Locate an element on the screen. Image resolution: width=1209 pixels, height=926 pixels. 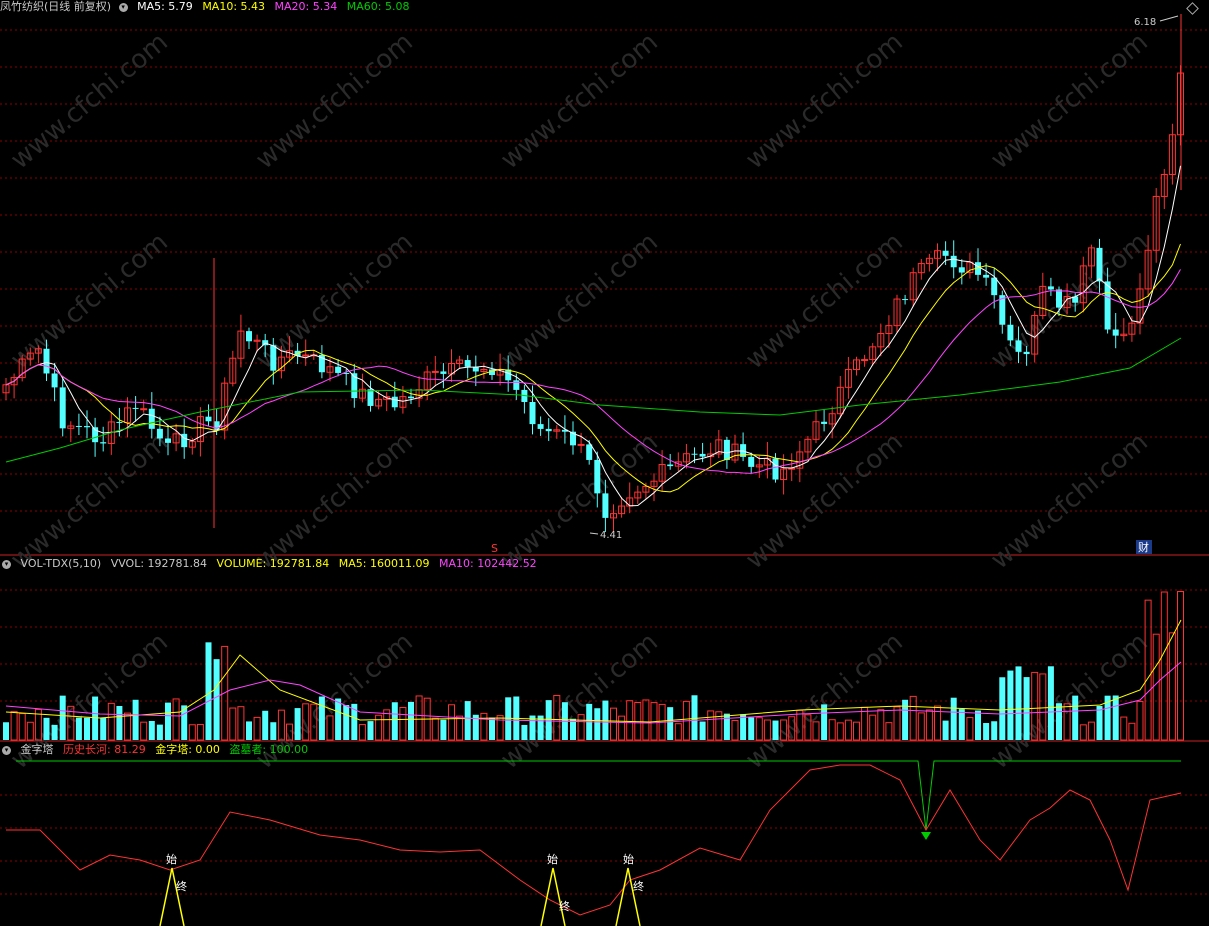
low-price-pointer is located at coordinates (594, 533).